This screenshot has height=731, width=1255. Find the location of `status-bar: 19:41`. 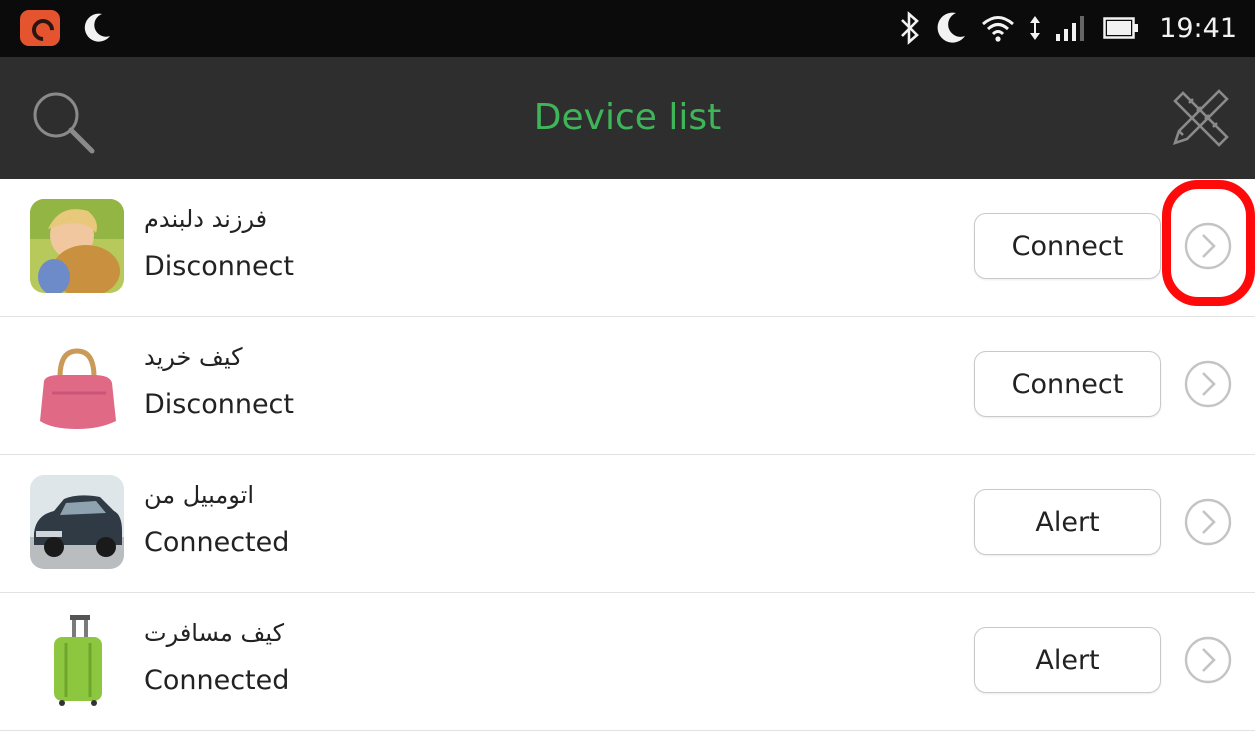

status-bar: 19:41 is located at coordinates (627, 28).